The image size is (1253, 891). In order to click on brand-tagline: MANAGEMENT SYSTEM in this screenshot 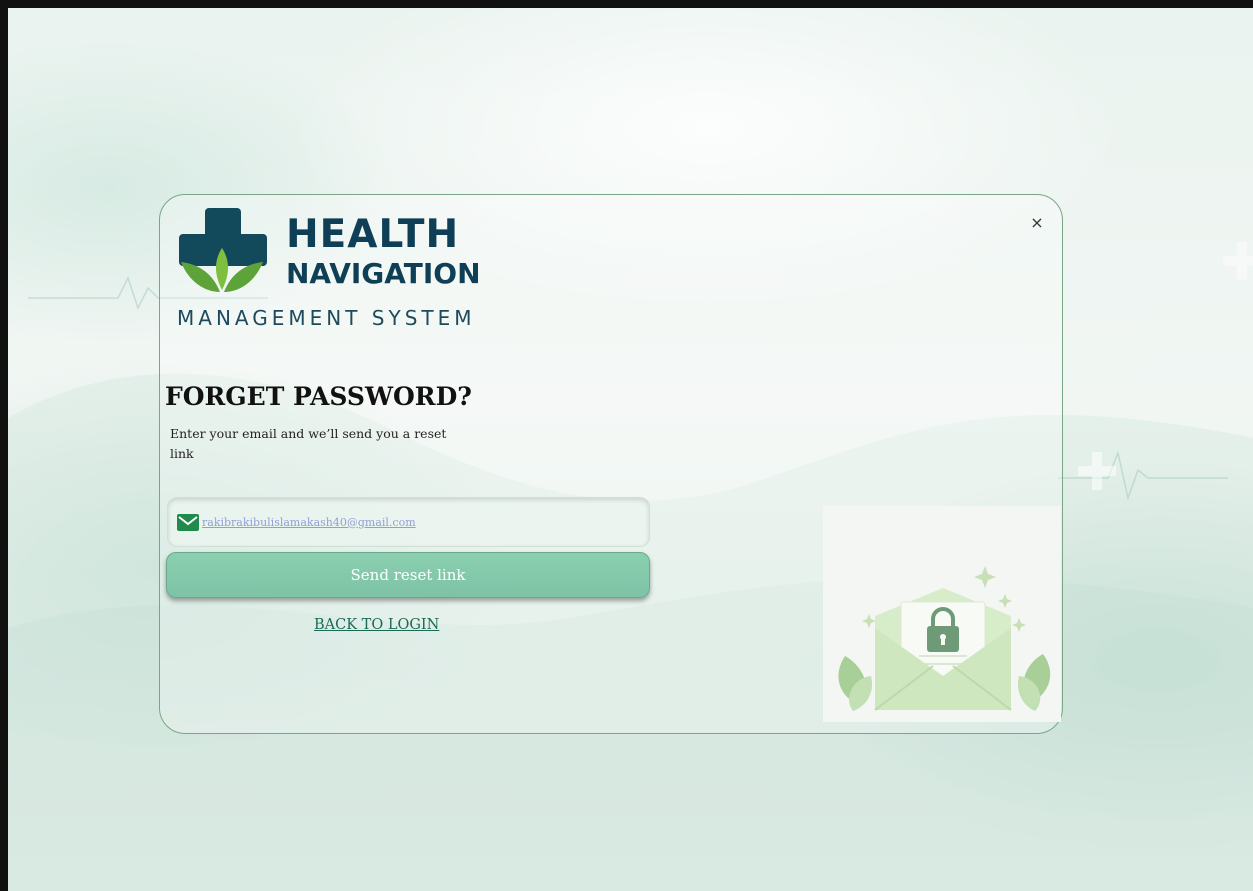, I will do `click(326, 318)`.